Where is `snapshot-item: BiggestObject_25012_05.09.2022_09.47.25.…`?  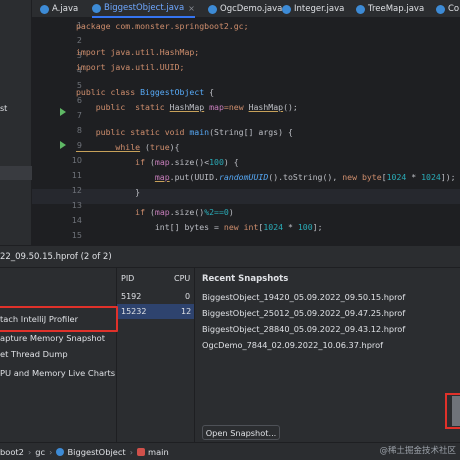 snapshot-item: BiggestObject_25012_05.09.2022_09.47.25.… is located at coordinates (303, 313).